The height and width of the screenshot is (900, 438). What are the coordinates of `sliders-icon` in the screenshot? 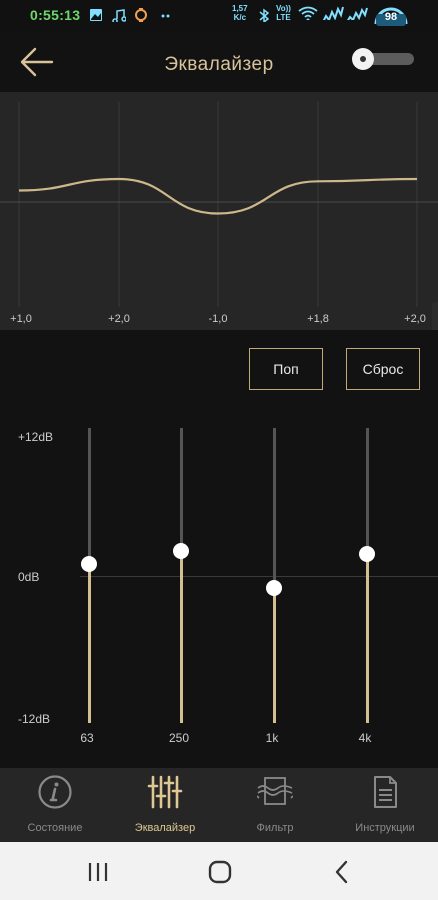 It's located at (165, 792).